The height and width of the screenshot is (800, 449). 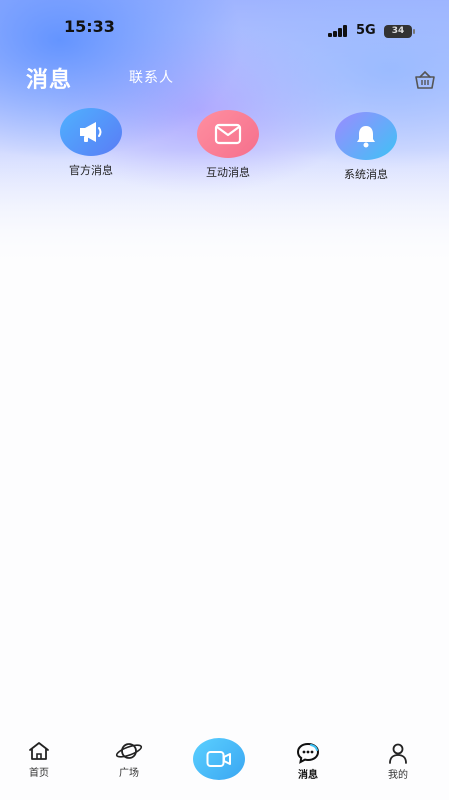 What do you see at coordinates (425, 80) in the screenshot?
I see `basket-icon` at bounding box center [425, 80].